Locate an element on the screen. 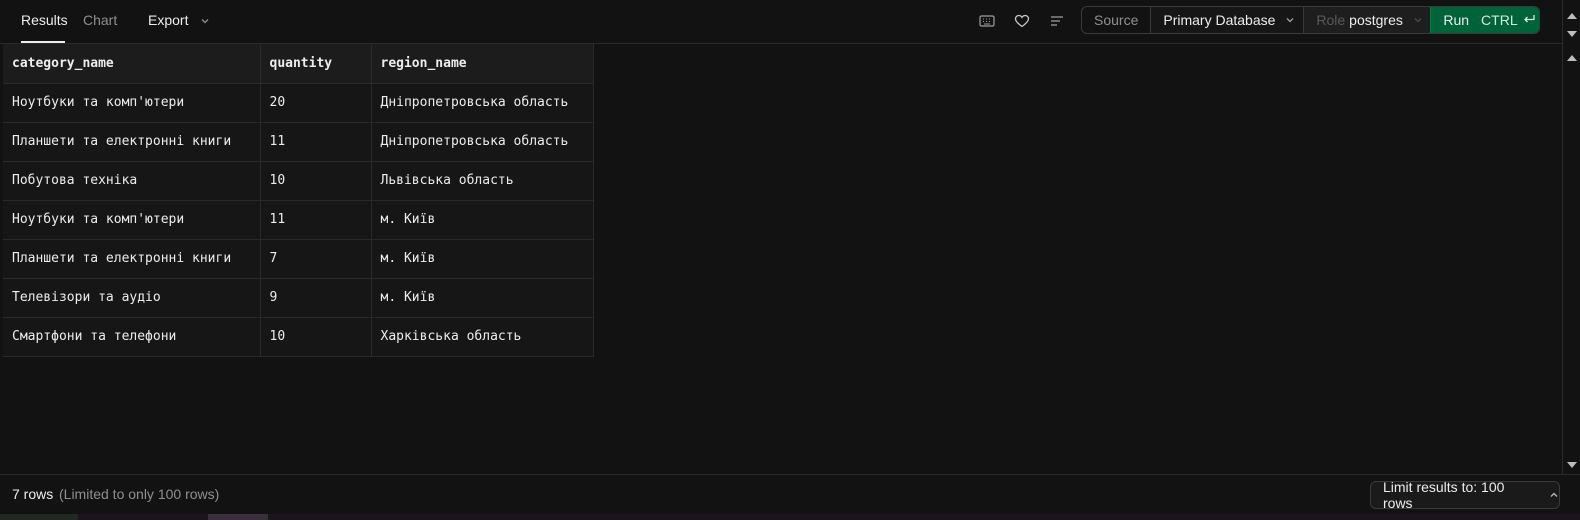 This screenshot has width=1580, height=520. database-selector: Primary Database is located at coordinates (1228, 20).